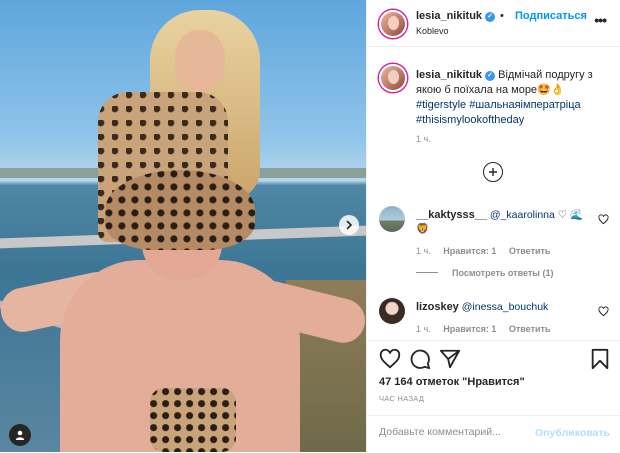 This screenshot has width=620, height=453. I want to click on caption-time: 1 ч., so click(423, 139).